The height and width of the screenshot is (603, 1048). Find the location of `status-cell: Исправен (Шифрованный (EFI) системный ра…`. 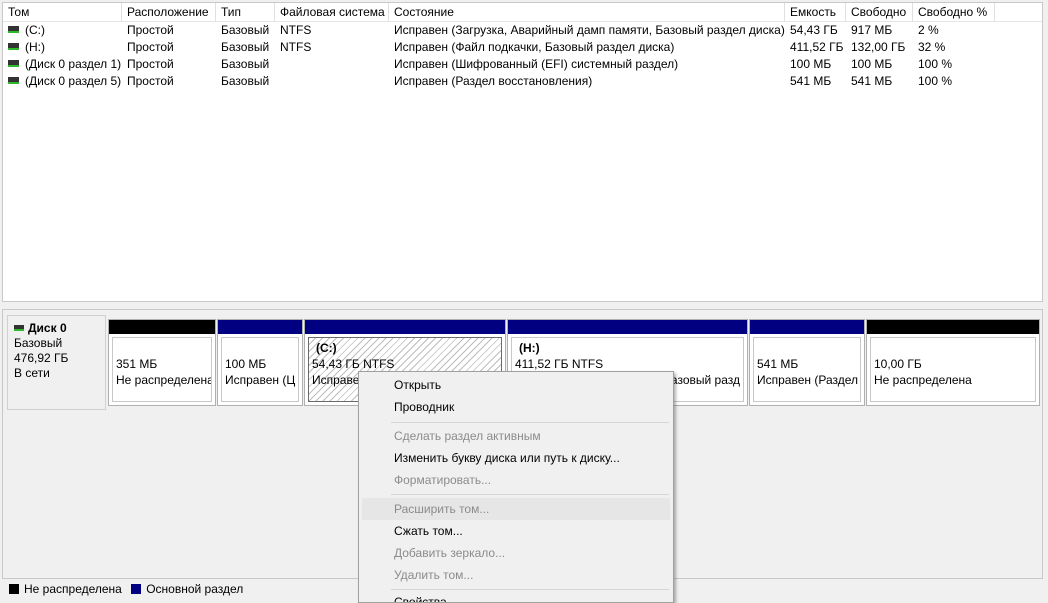

status-cell: Исправен (Шифрованный (EFI) системный ра… is located at coordinates (536, 64).